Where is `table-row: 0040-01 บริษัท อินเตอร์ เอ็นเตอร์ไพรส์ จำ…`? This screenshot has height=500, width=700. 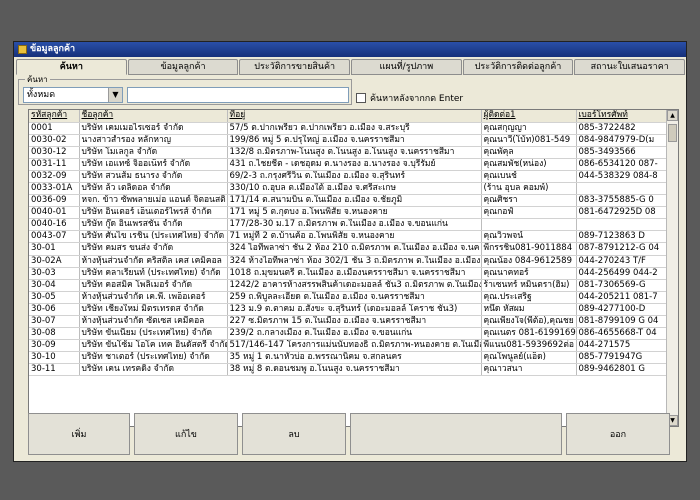 table-row: 0040-01 บริษัท อินเตอร์ เอ็นเตอร์ไพรส์ จำ… is located at coordinates (349, 213).